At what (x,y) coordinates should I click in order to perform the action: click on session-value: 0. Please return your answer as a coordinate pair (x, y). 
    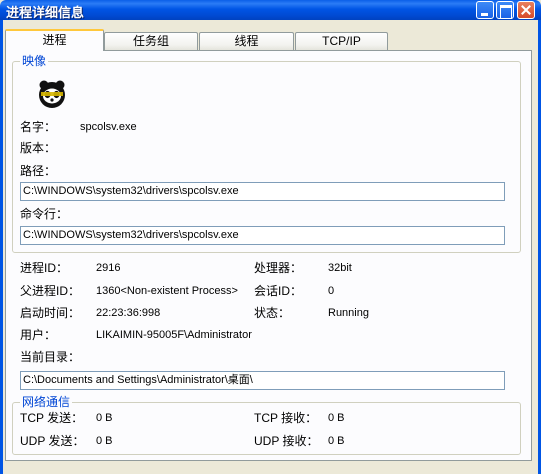
    Looking at the image, I should click on (331, 291).